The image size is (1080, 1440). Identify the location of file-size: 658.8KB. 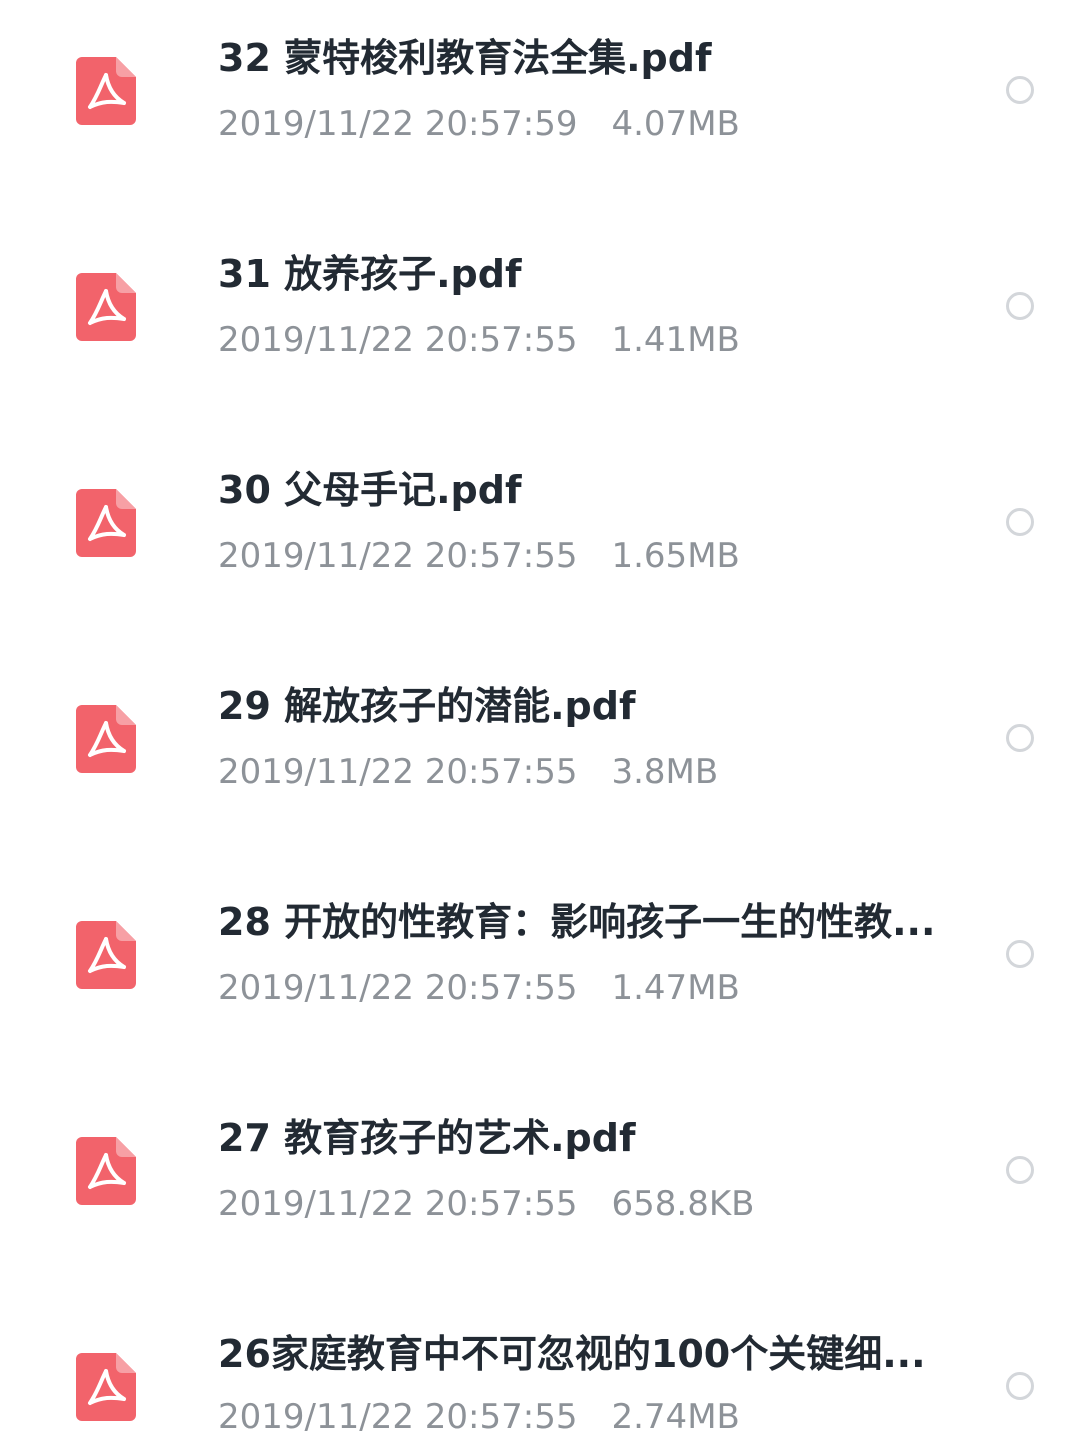
(683, 1204).